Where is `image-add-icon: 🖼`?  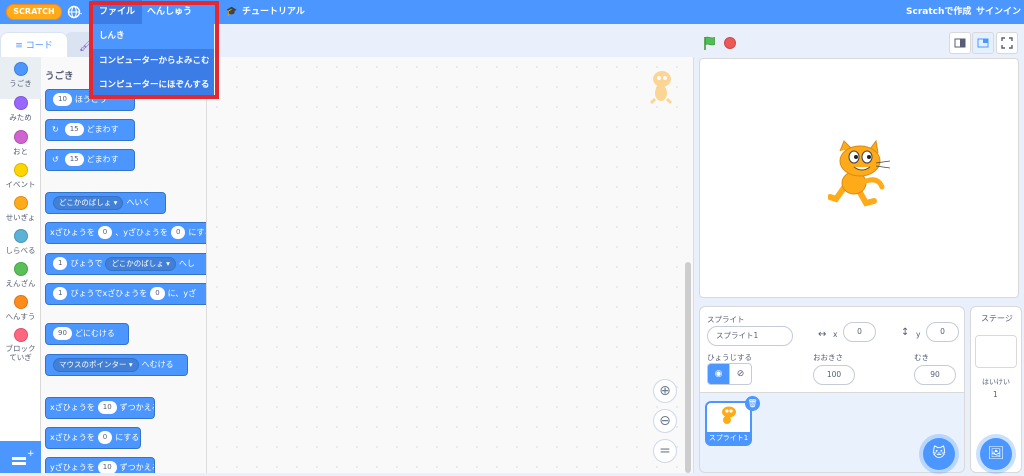 image-add-icon: 🖼 is located at coordinates (996, 453).